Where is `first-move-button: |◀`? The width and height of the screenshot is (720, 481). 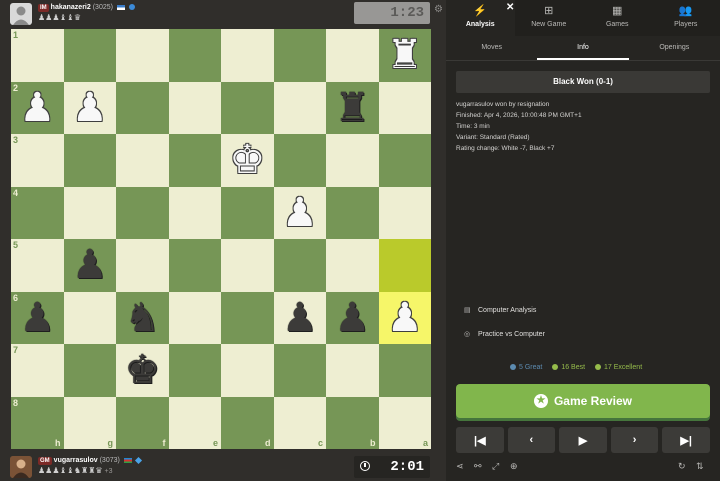
first-move-button: |◀ is located at coordinates (480, 440).